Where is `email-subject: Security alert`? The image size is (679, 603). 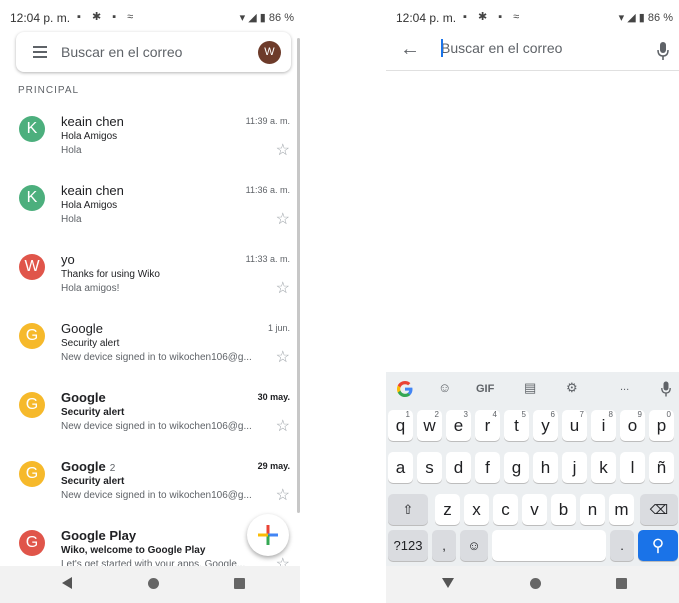
email-subject: Security alert is located at coordinates (93, 481).